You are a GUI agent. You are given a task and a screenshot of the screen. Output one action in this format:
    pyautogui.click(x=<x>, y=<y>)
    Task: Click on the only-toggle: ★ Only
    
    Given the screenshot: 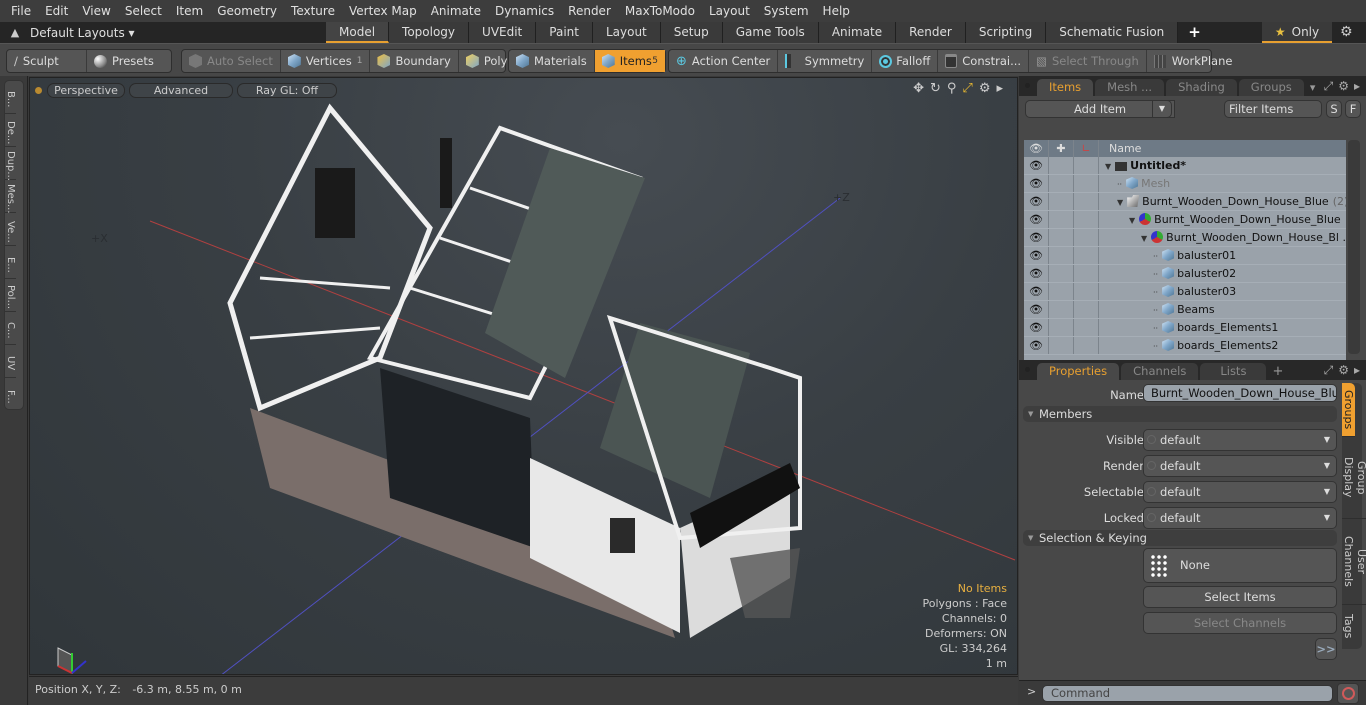 What is the action you would take?
    pyautogui.click(x=1297, y=32)
    